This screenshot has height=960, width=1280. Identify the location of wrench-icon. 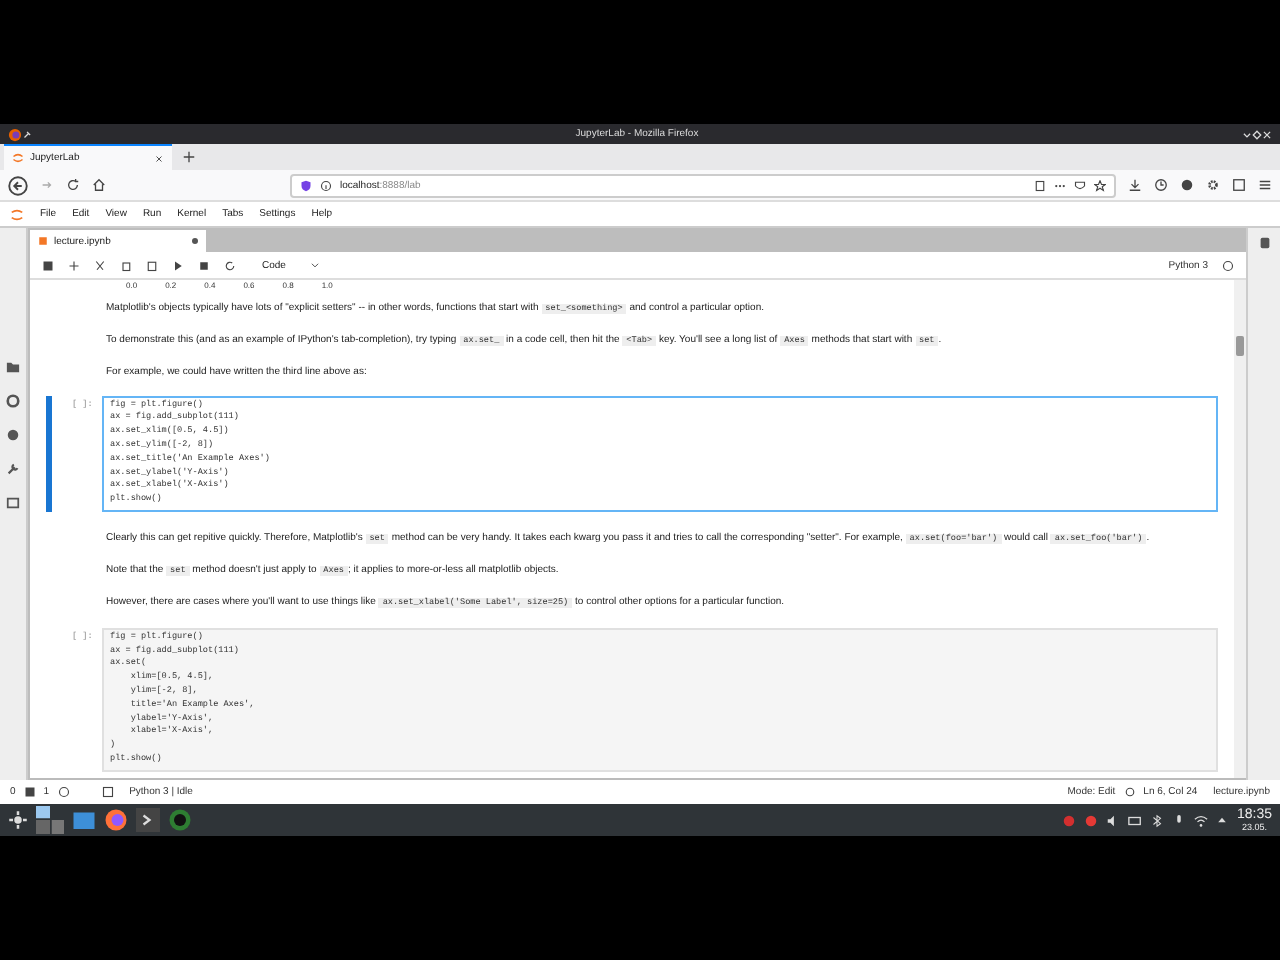
(13, 469).